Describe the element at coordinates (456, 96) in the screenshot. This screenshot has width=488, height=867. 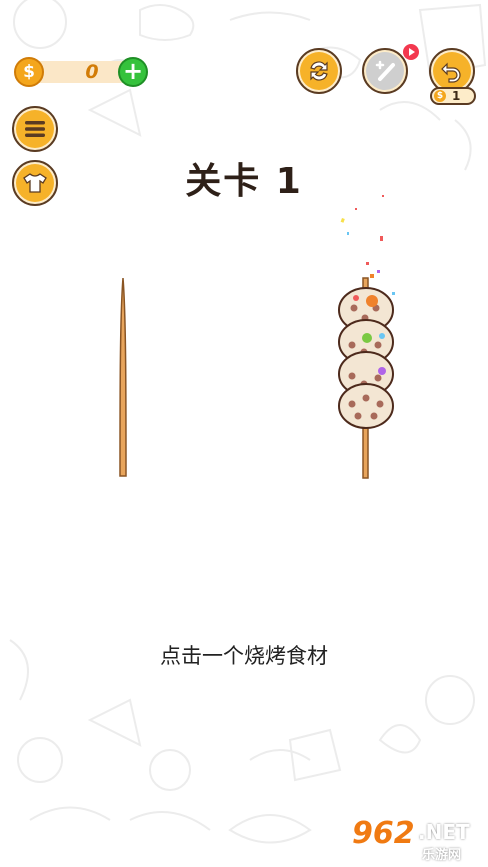
I see `undo-cost-value: 1` at that location.